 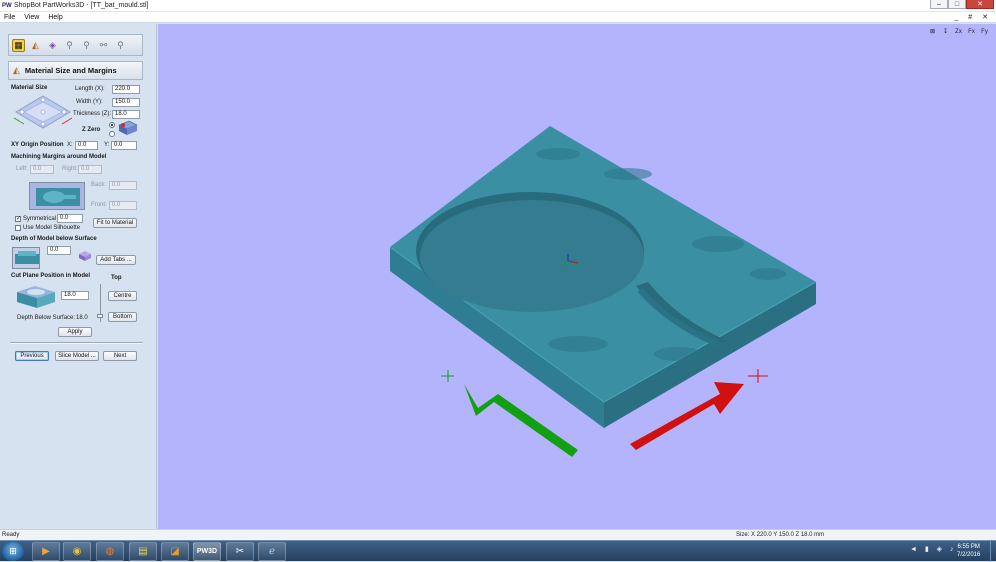 I want to click on ie-icon: ℯ, so click(x=272, y=551).